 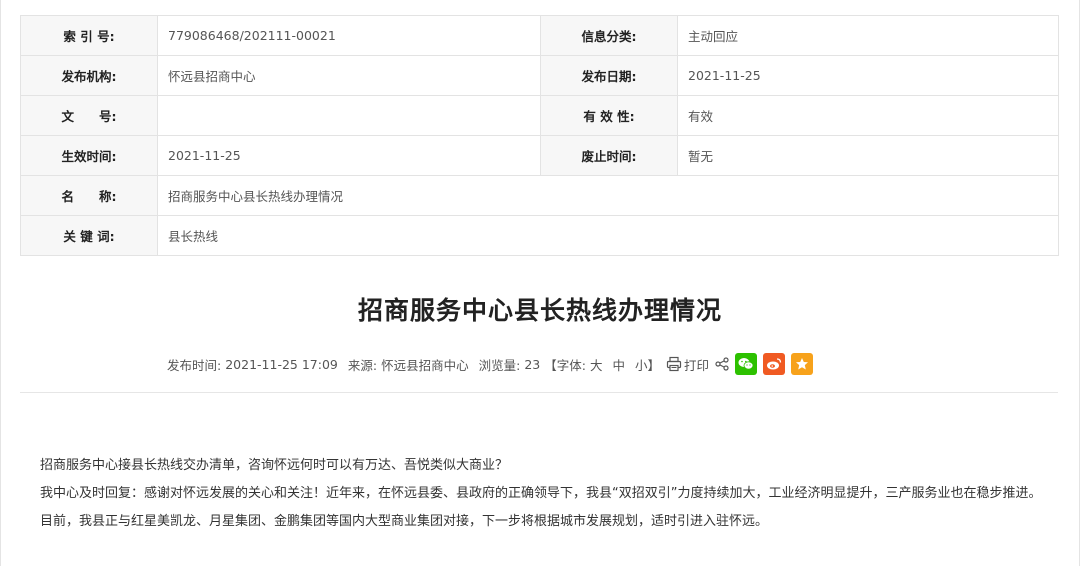 What do you see at coordinates (596, 364) in the screenshot?
I see `font-large-button: 大` at bounding box center [596, 364].